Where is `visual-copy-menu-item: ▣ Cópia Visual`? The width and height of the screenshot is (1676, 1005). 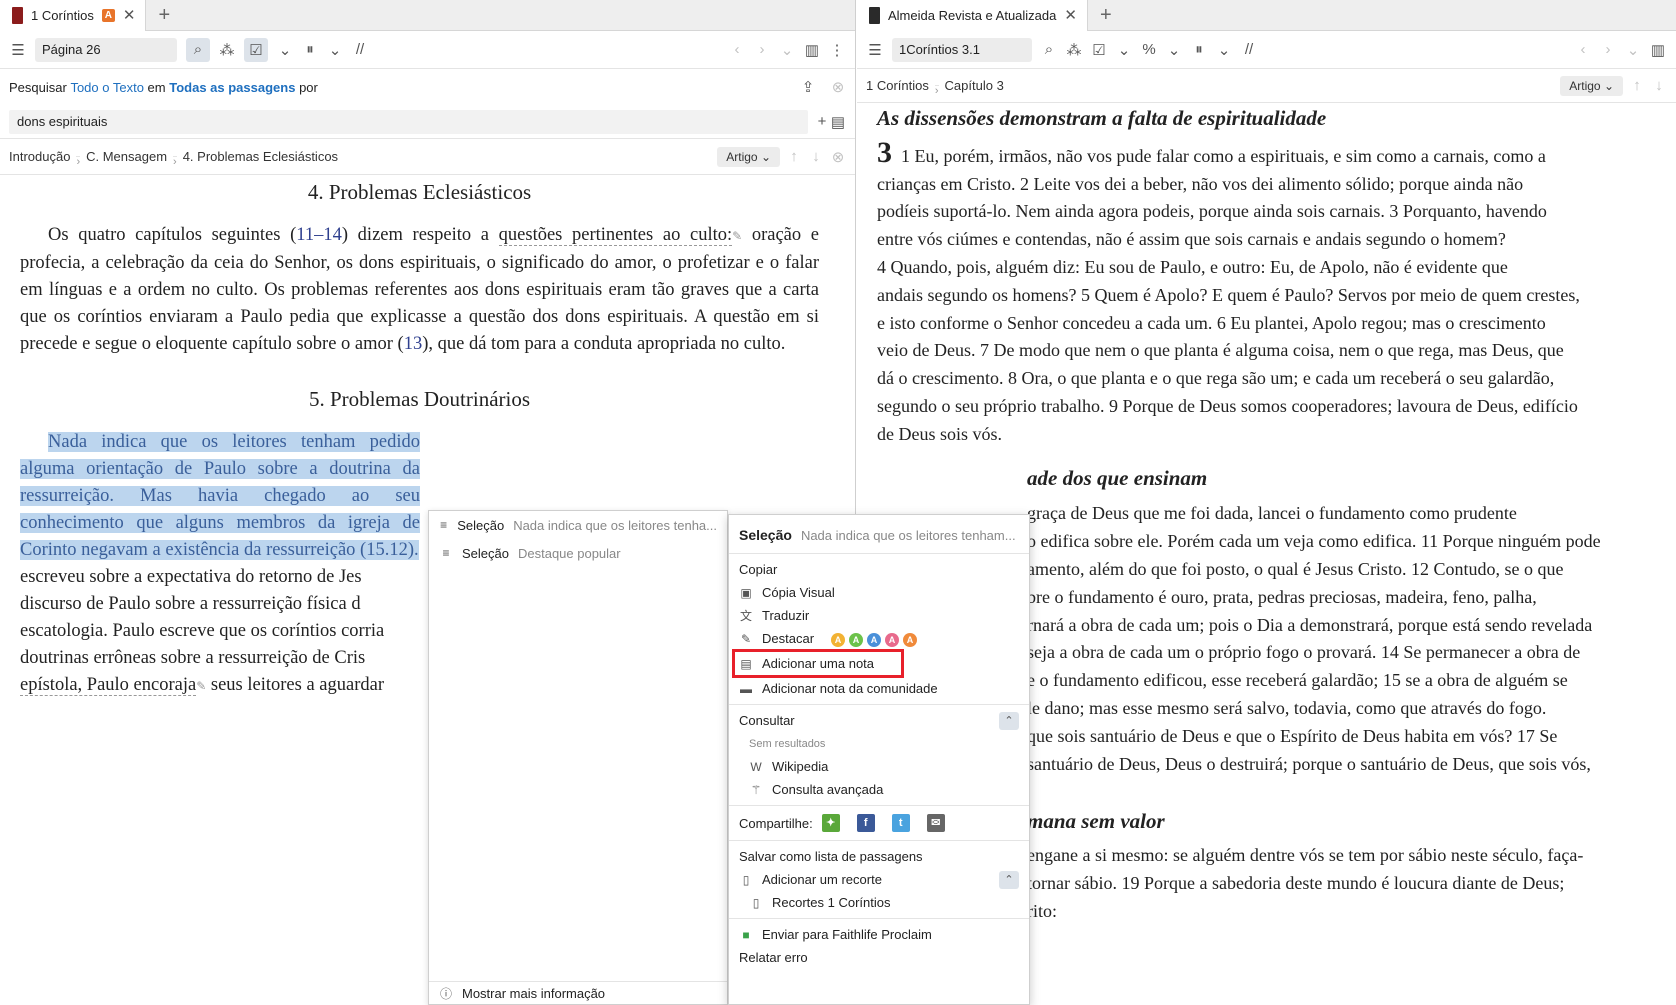
visual-copy-menu-item: ▣ Cópia Visual is located at coordinates (879, 592).